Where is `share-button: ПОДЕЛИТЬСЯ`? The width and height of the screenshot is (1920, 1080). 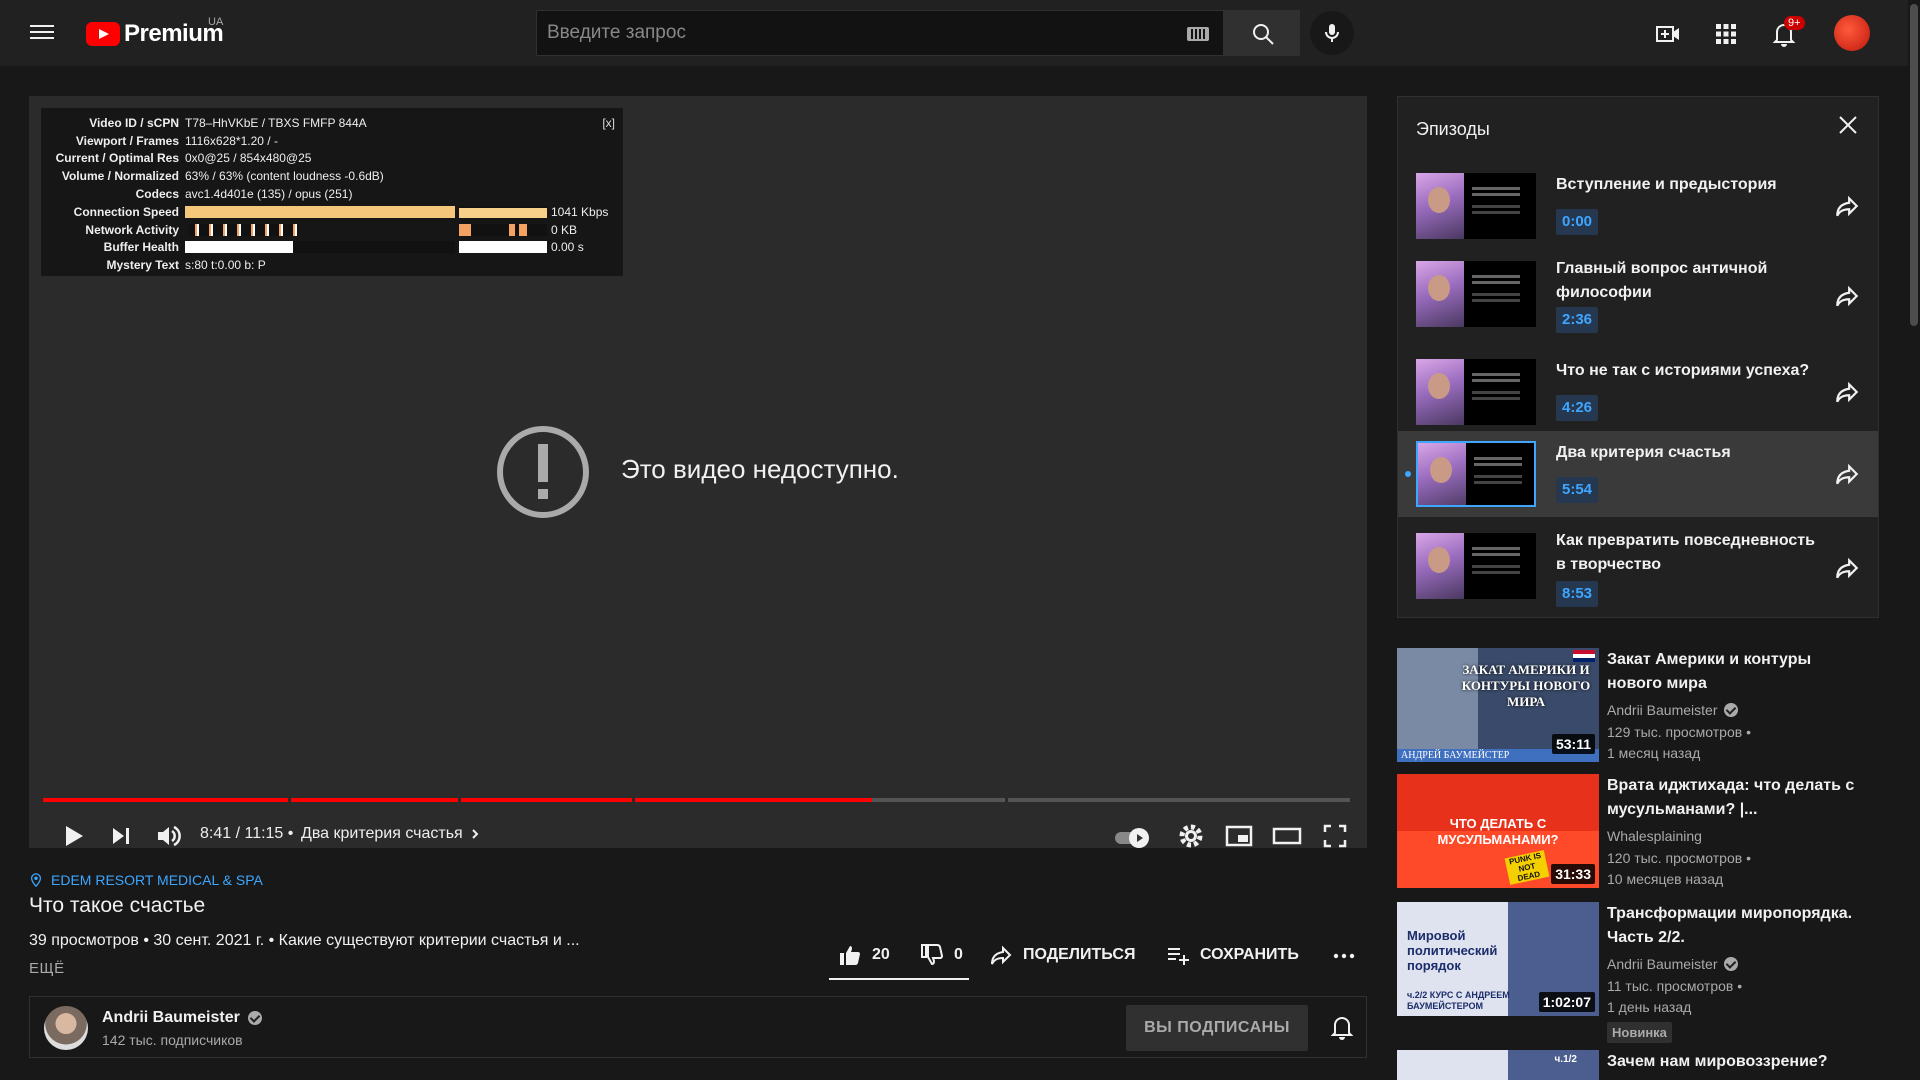 share-button: ПОДЕЛИТЬСЯ is located at coordinates (1062, 955).